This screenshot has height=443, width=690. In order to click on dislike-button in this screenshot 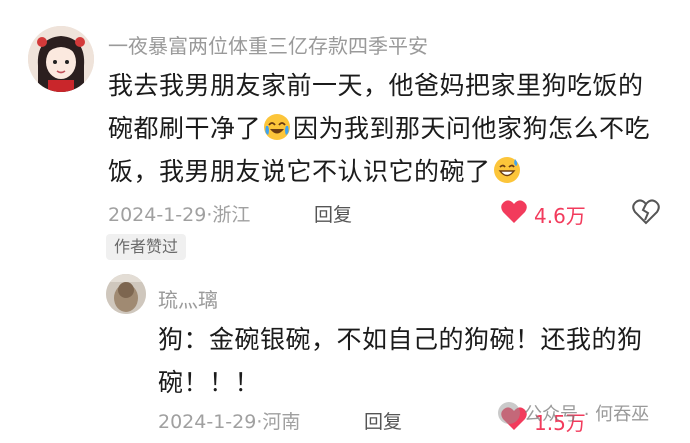, I will do `click(646, 214)`.